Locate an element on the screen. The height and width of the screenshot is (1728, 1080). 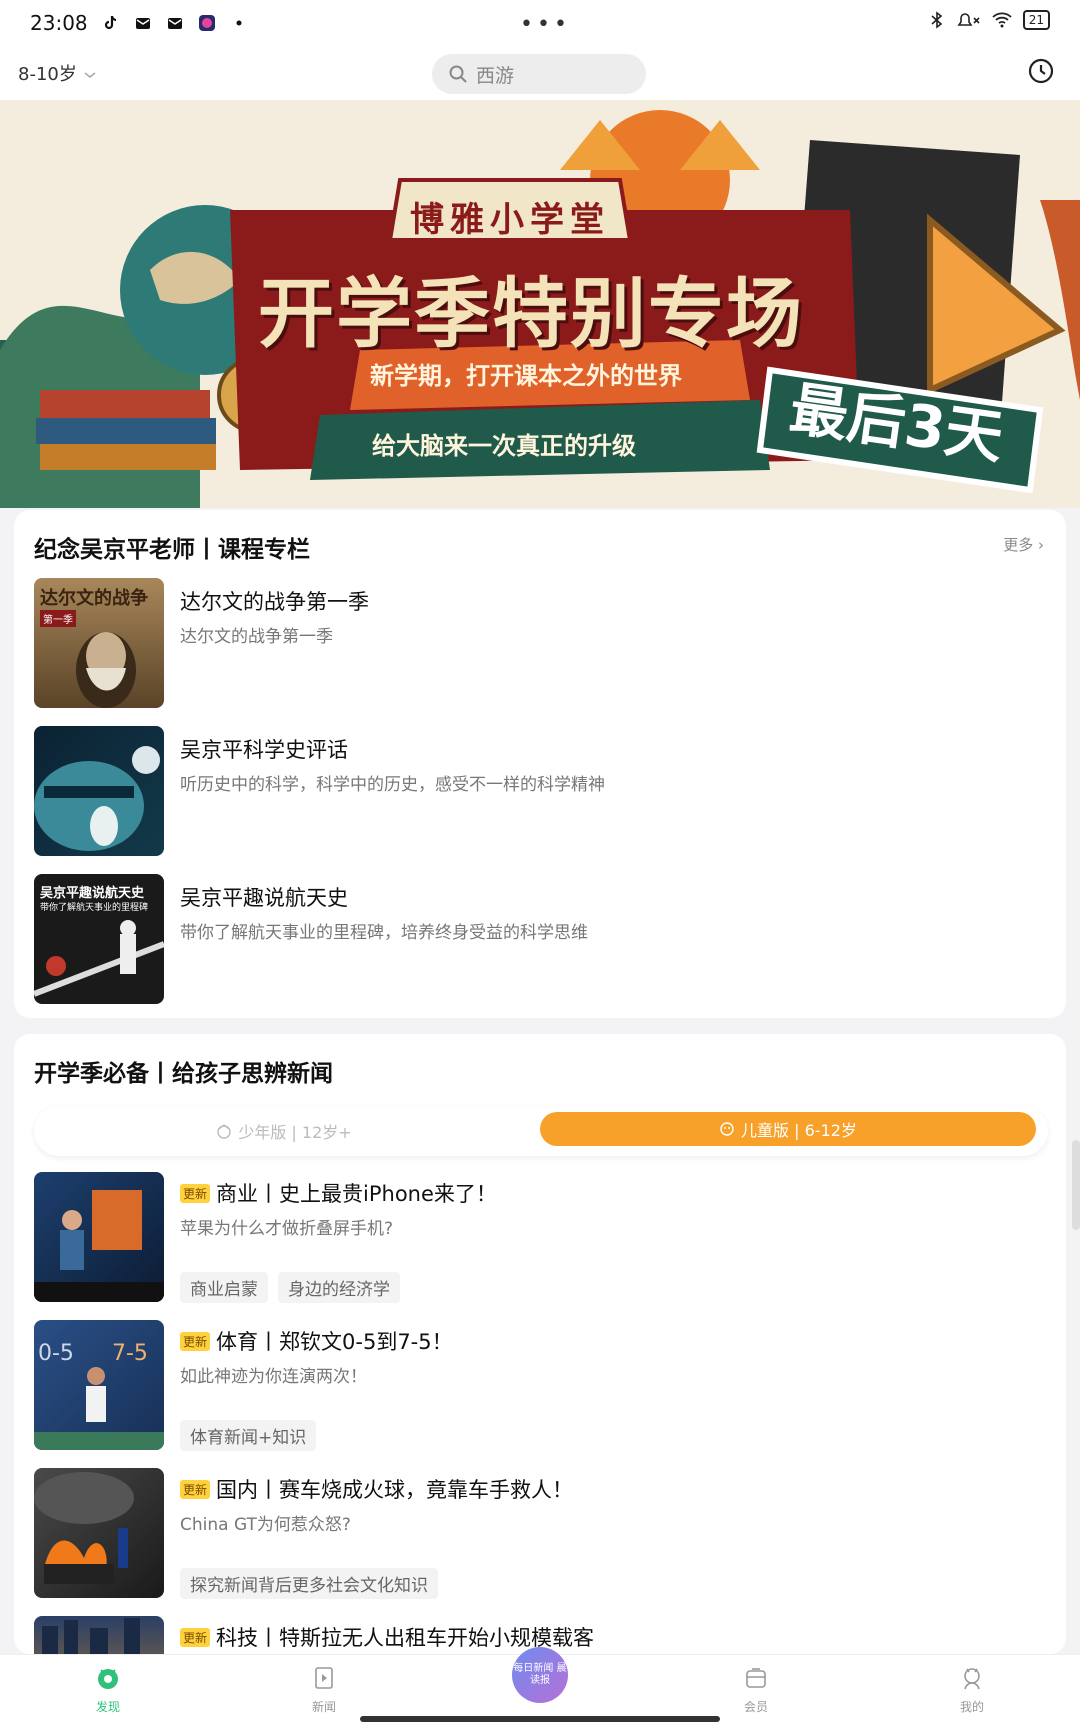
course-item: 吴京平科学史评话 听历史中的科学，科学中的历史，感受不一样的科学精神 is located at coordinates (534, 791).